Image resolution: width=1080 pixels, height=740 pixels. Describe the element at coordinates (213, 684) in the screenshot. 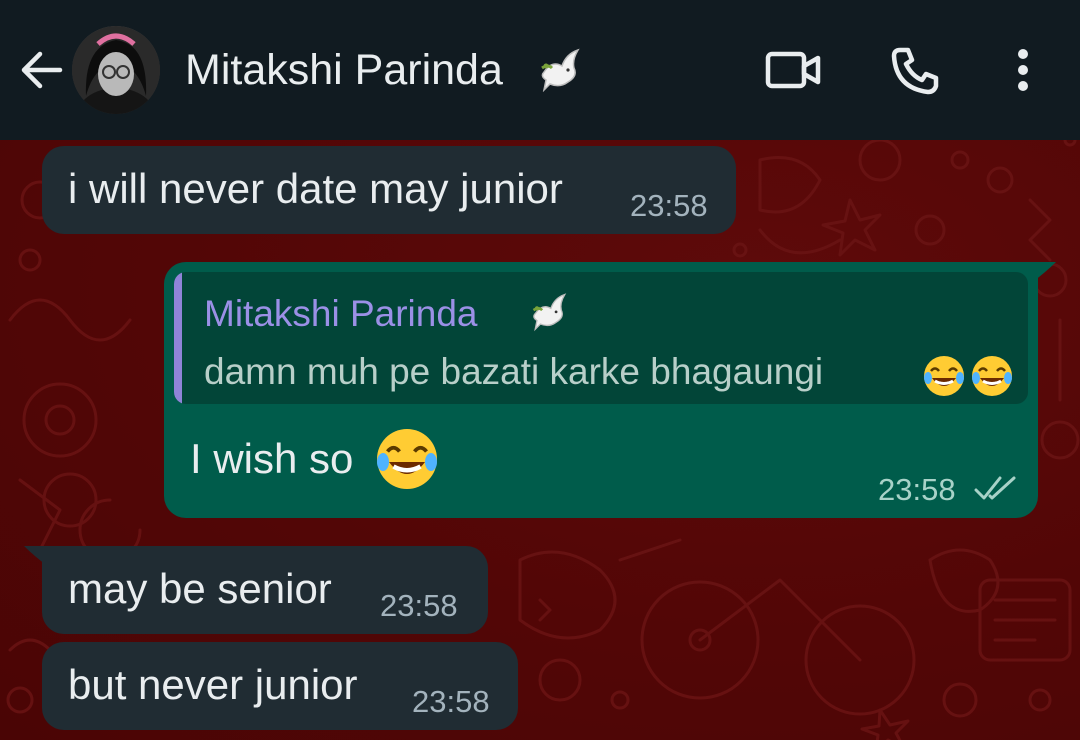

I see `message-text: but never junior` at that location.